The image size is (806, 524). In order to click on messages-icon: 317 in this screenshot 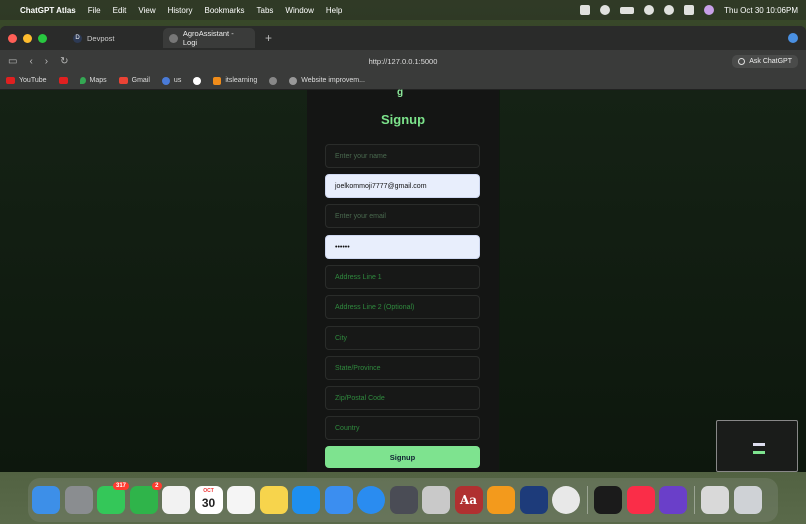, I will do `click(113, 498)`.